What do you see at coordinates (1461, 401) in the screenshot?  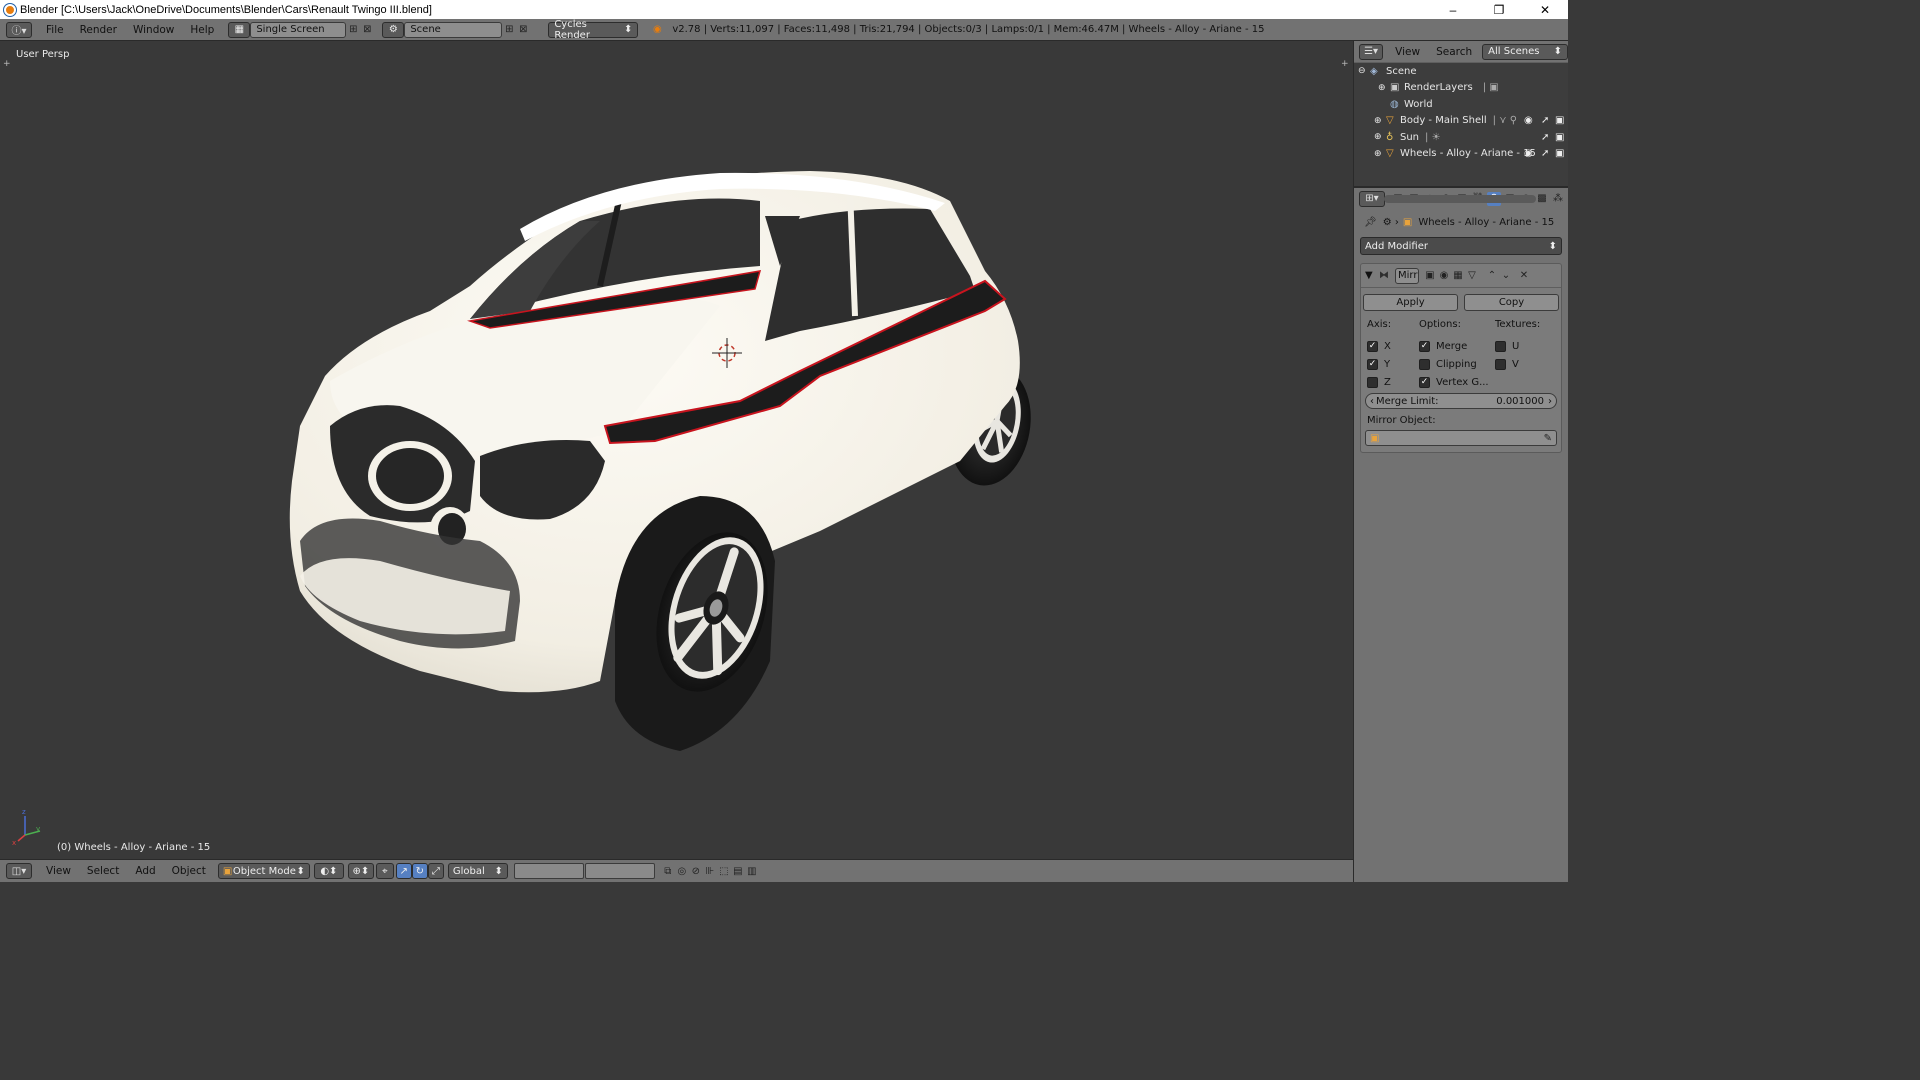 I see `merge-limit-field: ‹ Merge Limit: 0.001000 ›` at bounding box center [1461, 401].